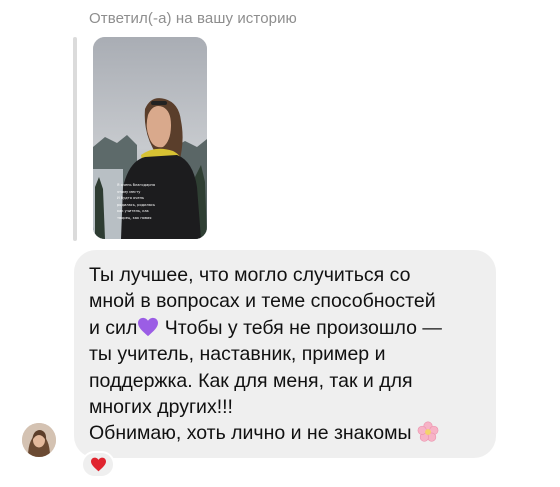 This screenshot has width=560, height=487. I want to click on caption-line: И будто очень, so click(131, 198).